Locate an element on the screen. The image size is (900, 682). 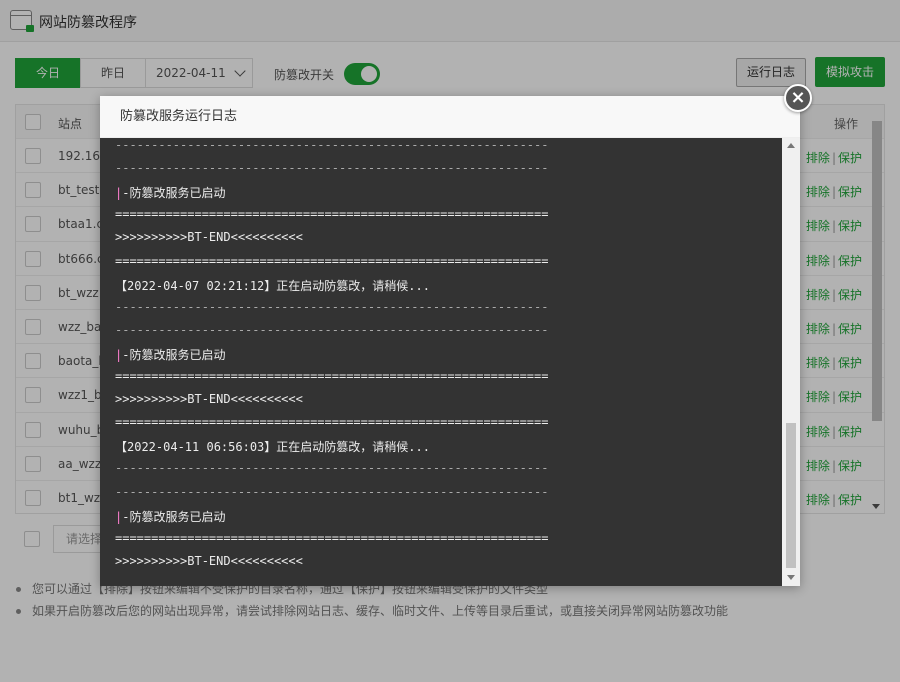
scroll-down-icon is located at coordinates (791, 577).